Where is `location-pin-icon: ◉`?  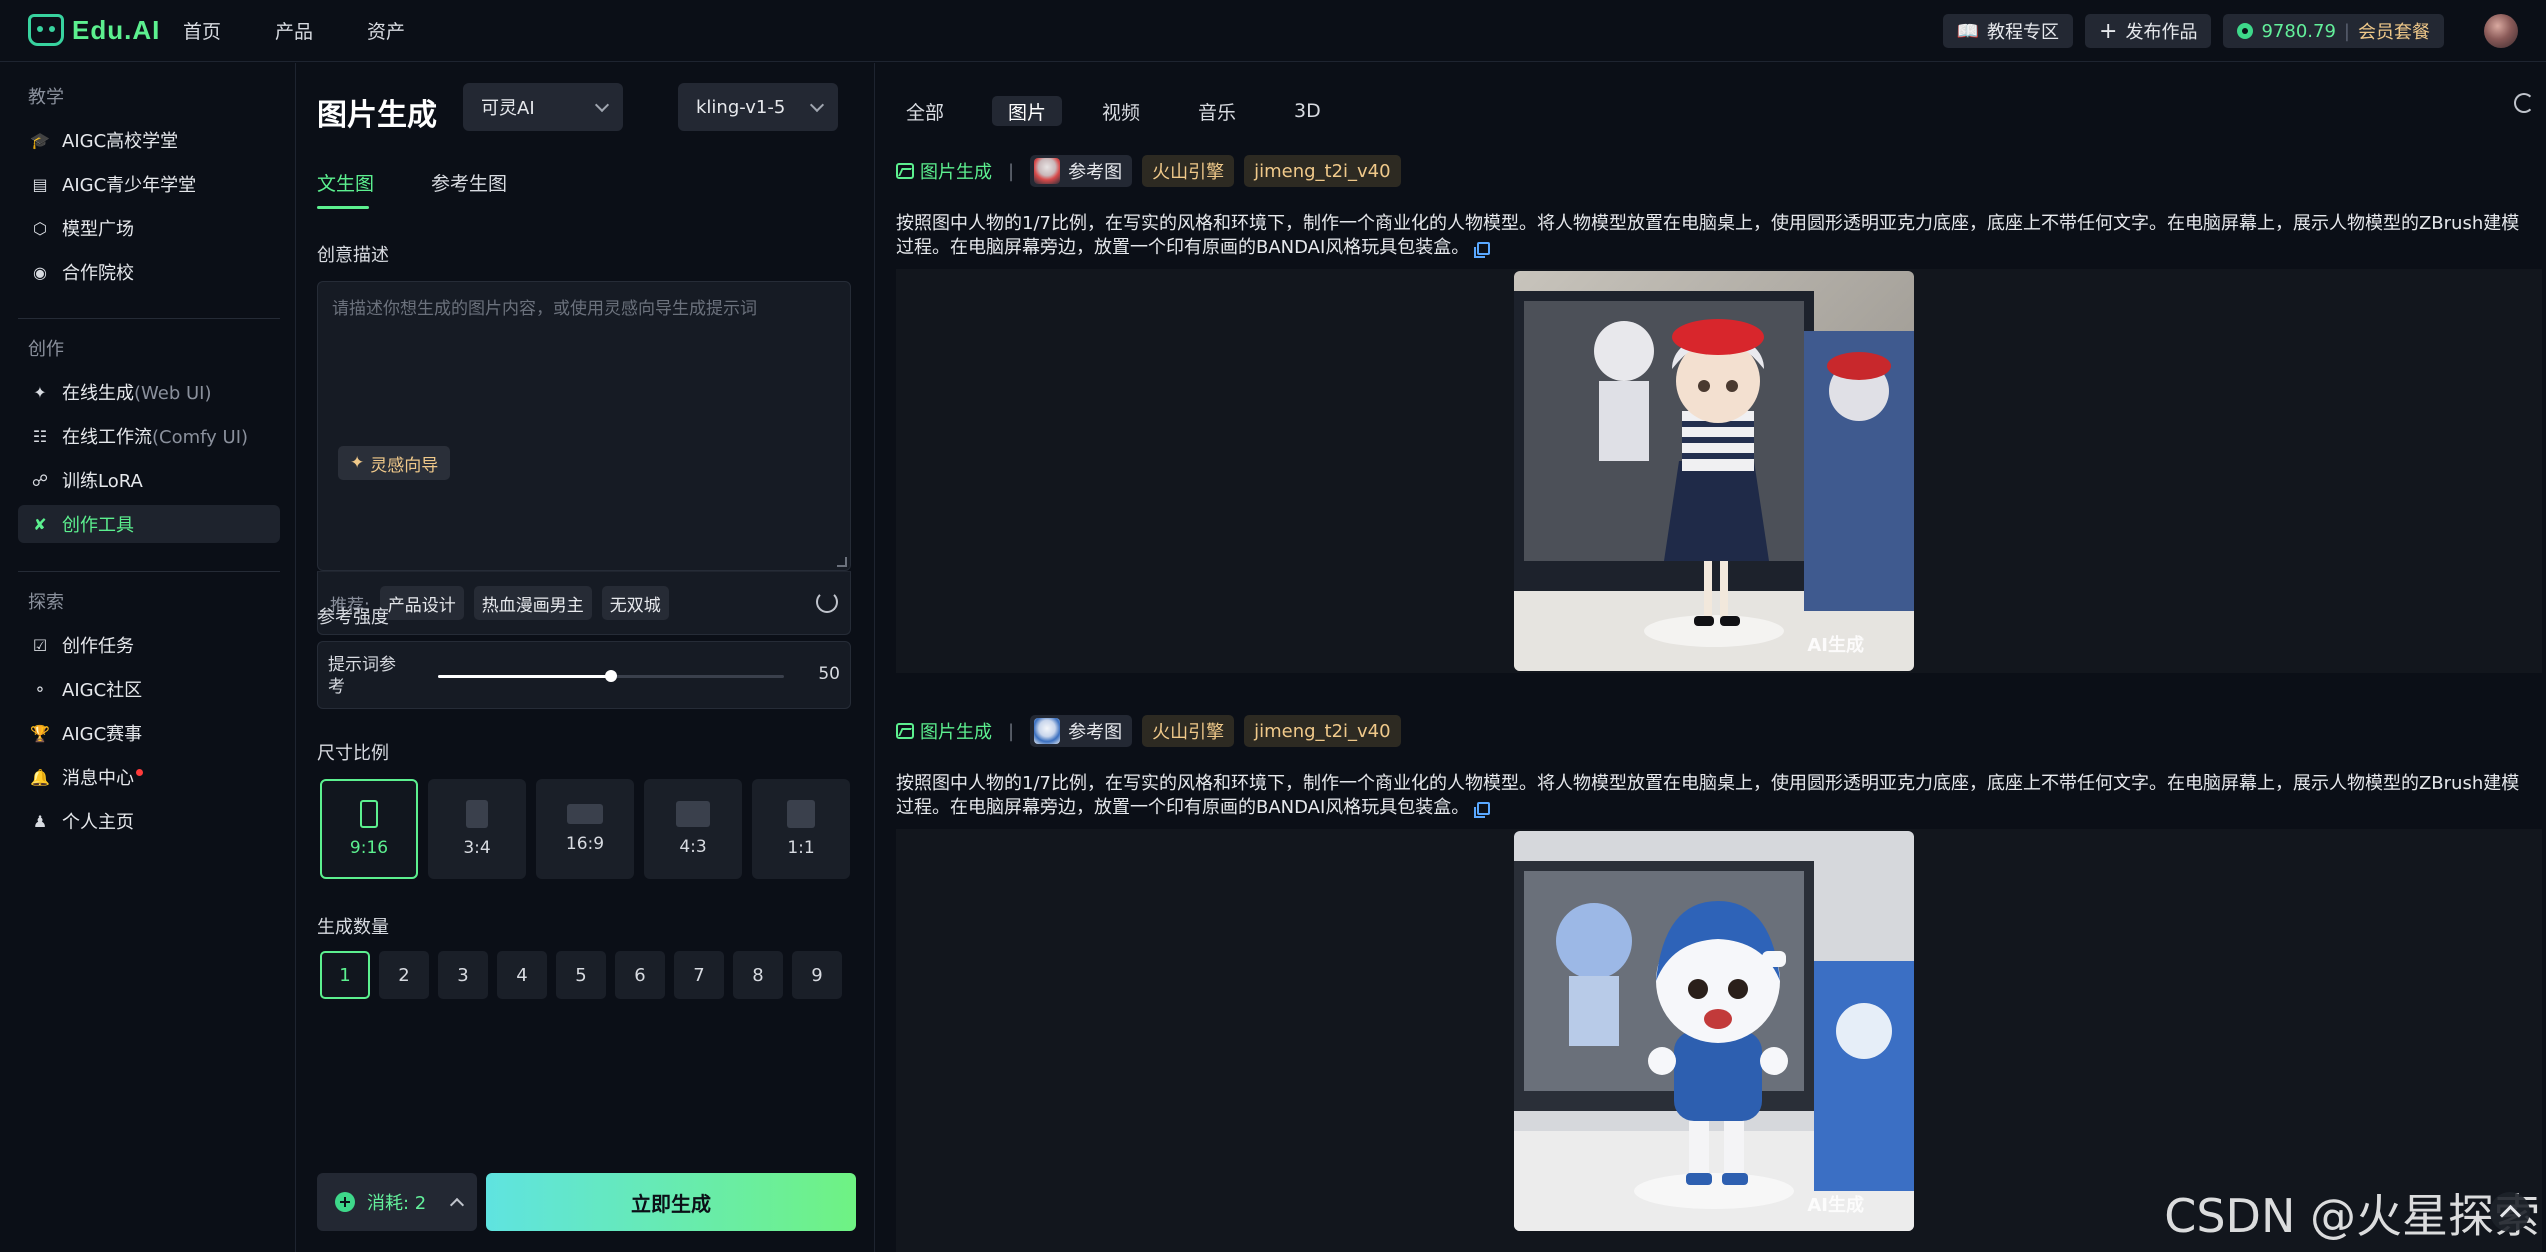
location-pin-icon: ◉ is located at coordinates (40, 272).